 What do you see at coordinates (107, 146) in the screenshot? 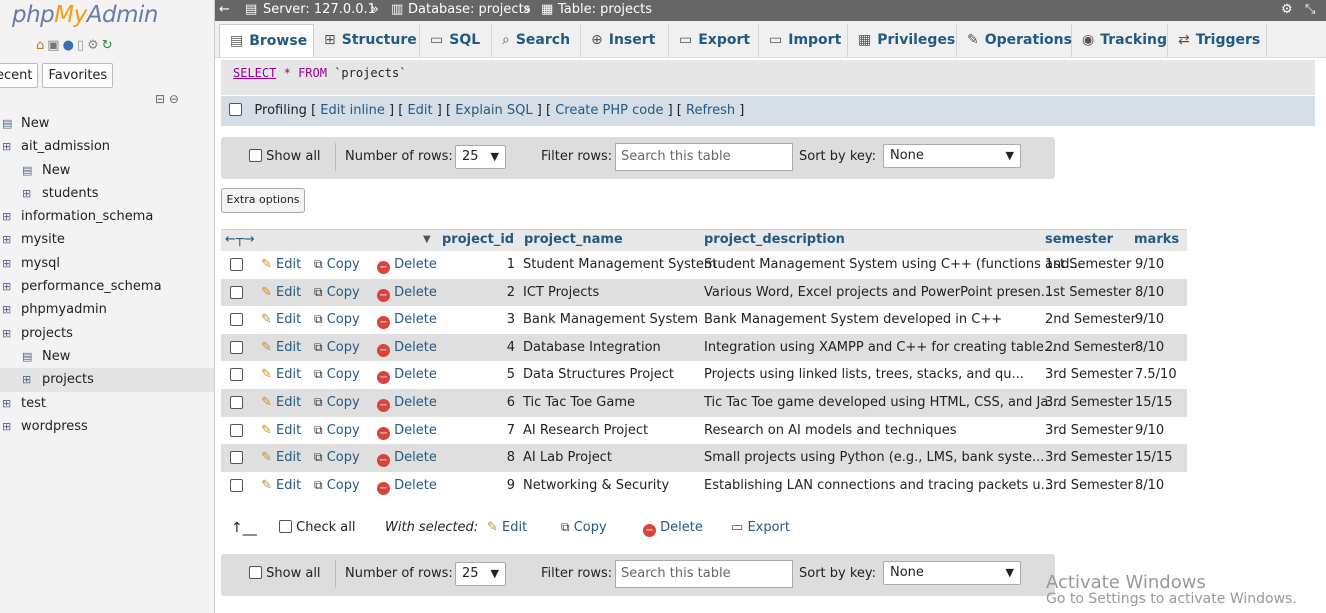
I see `sidebar-item-ait-admission: ⊞ ait_admission` at bounding box center [107, 146].